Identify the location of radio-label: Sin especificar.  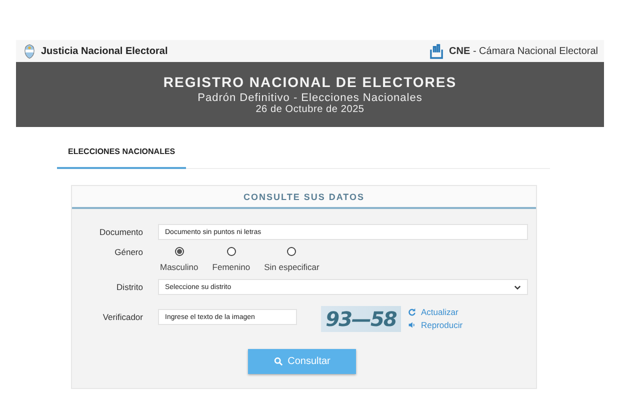
(292, 267).